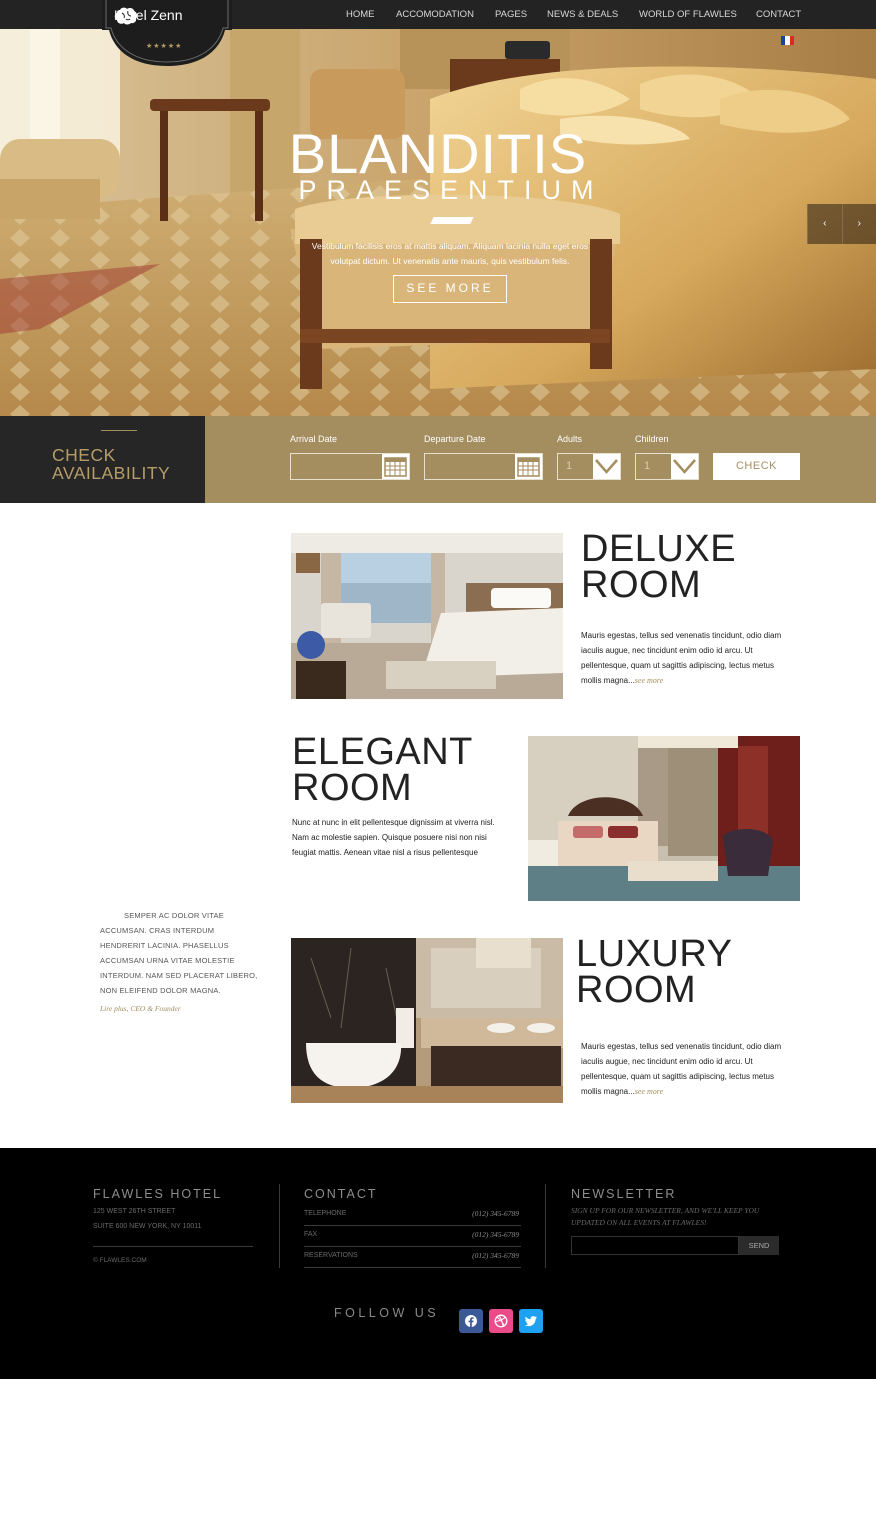  I want to click on children-value: 1, so click(647, 466).